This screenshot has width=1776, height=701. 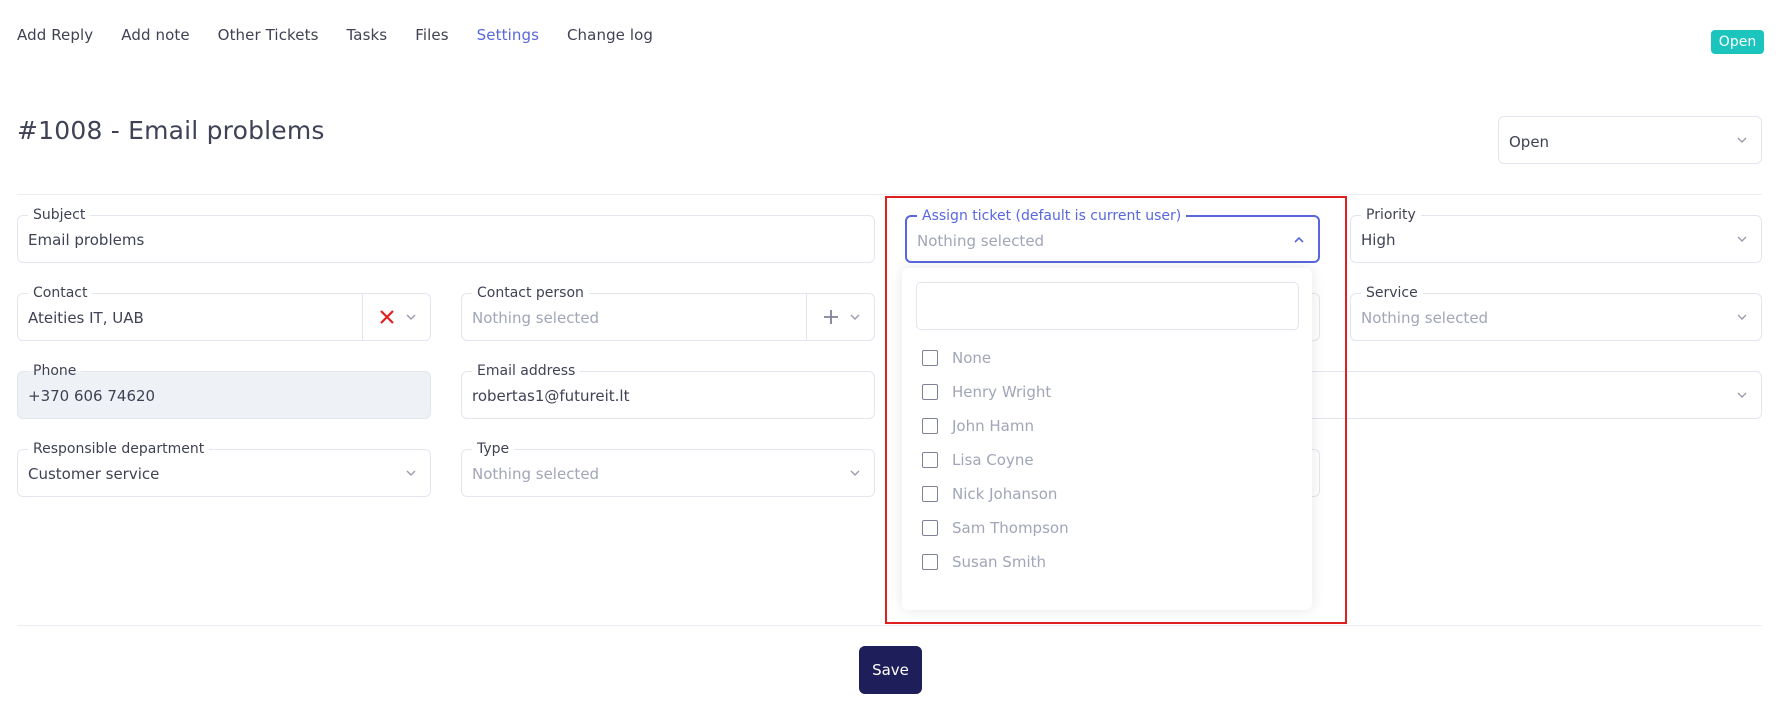 What do you see at coordinates (367, 35) in the screenshot?
I see `nav-tasks: Tasks` at bounding box center [367, 35].